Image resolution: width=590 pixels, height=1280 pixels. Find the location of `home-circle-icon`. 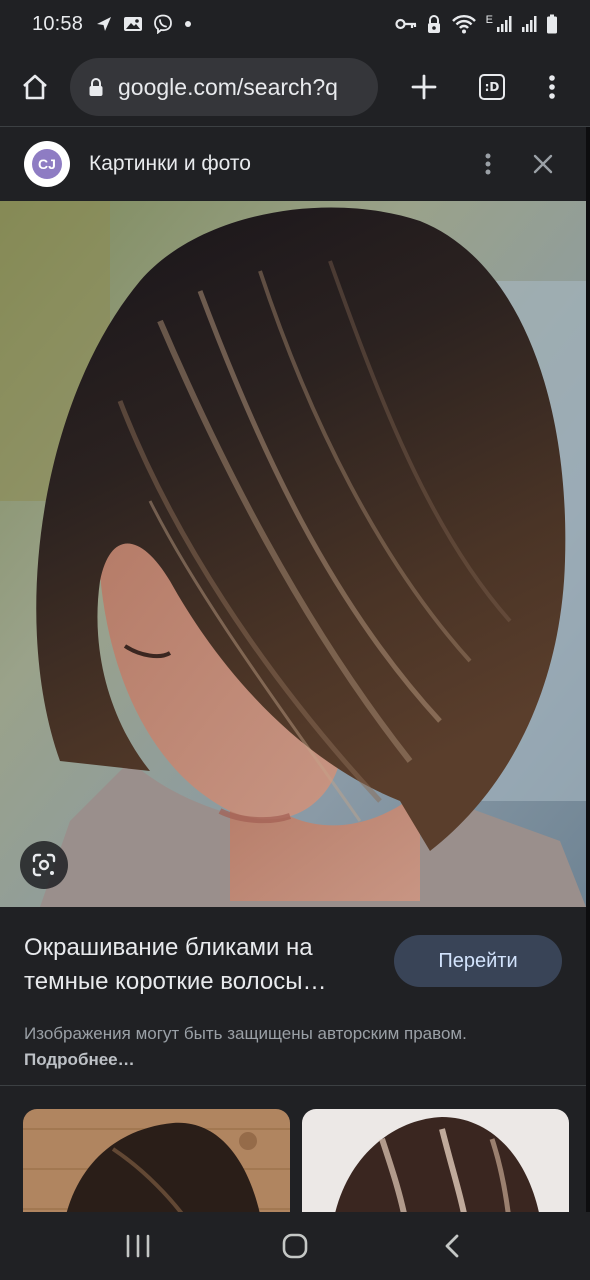

home-circle-icon is located at coordinates (295, 1246).